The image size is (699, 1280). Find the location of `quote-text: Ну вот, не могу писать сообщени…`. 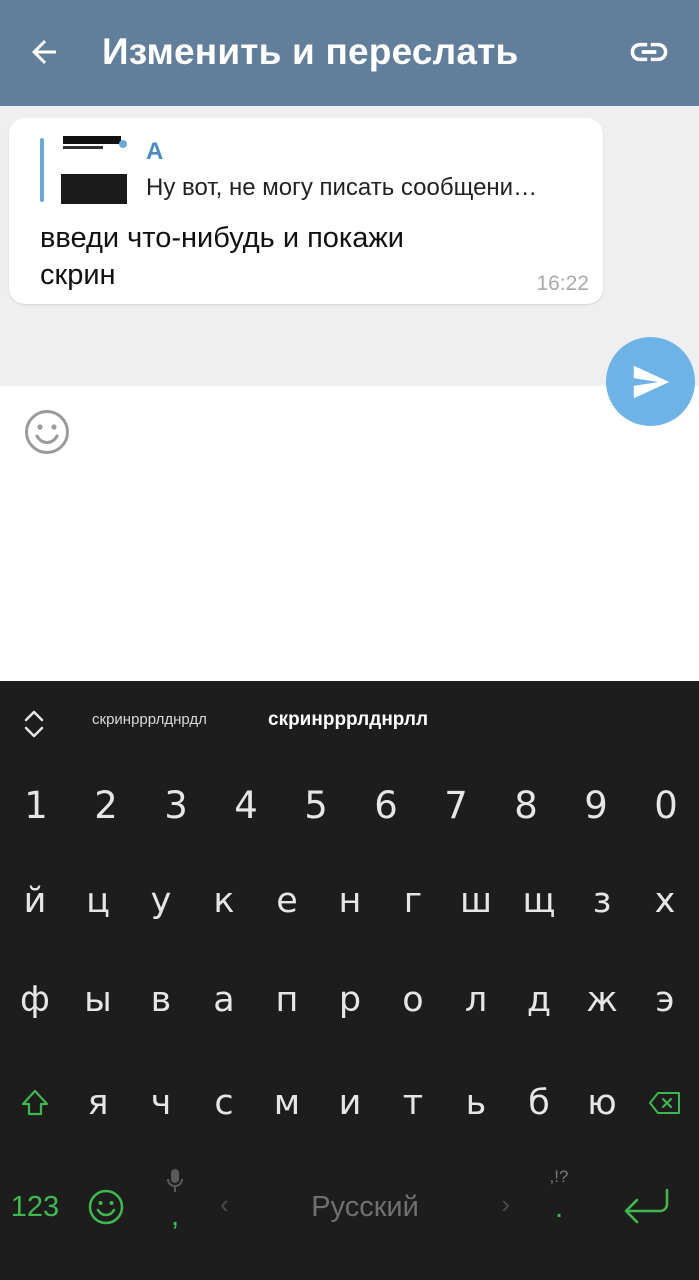

quote-text: Ну вот, не могу писать сообщени… is located at coordinates (342, 187).